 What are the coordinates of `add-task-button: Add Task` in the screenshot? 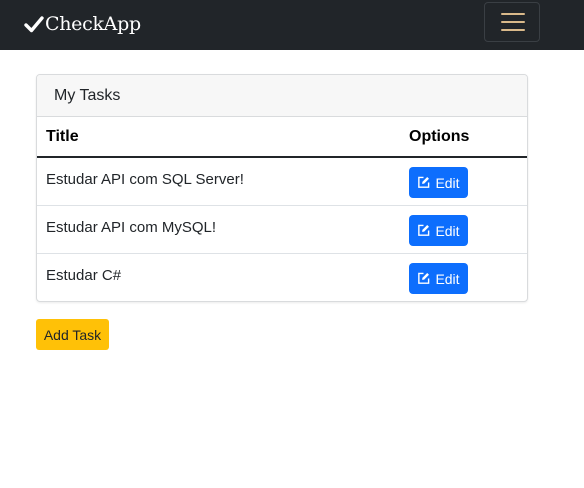 It's located at (72, 334).